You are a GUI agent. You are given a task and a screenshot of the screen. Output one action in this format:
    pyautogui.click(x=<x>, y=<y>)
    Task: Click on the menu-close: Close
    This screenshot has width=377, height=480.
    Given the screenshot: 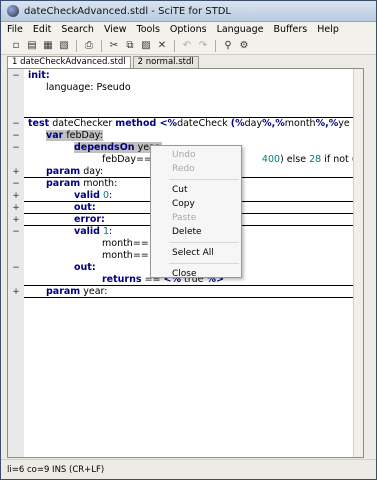 What is the action you would take?
    pyautogui.click(x=196, y=274)
    